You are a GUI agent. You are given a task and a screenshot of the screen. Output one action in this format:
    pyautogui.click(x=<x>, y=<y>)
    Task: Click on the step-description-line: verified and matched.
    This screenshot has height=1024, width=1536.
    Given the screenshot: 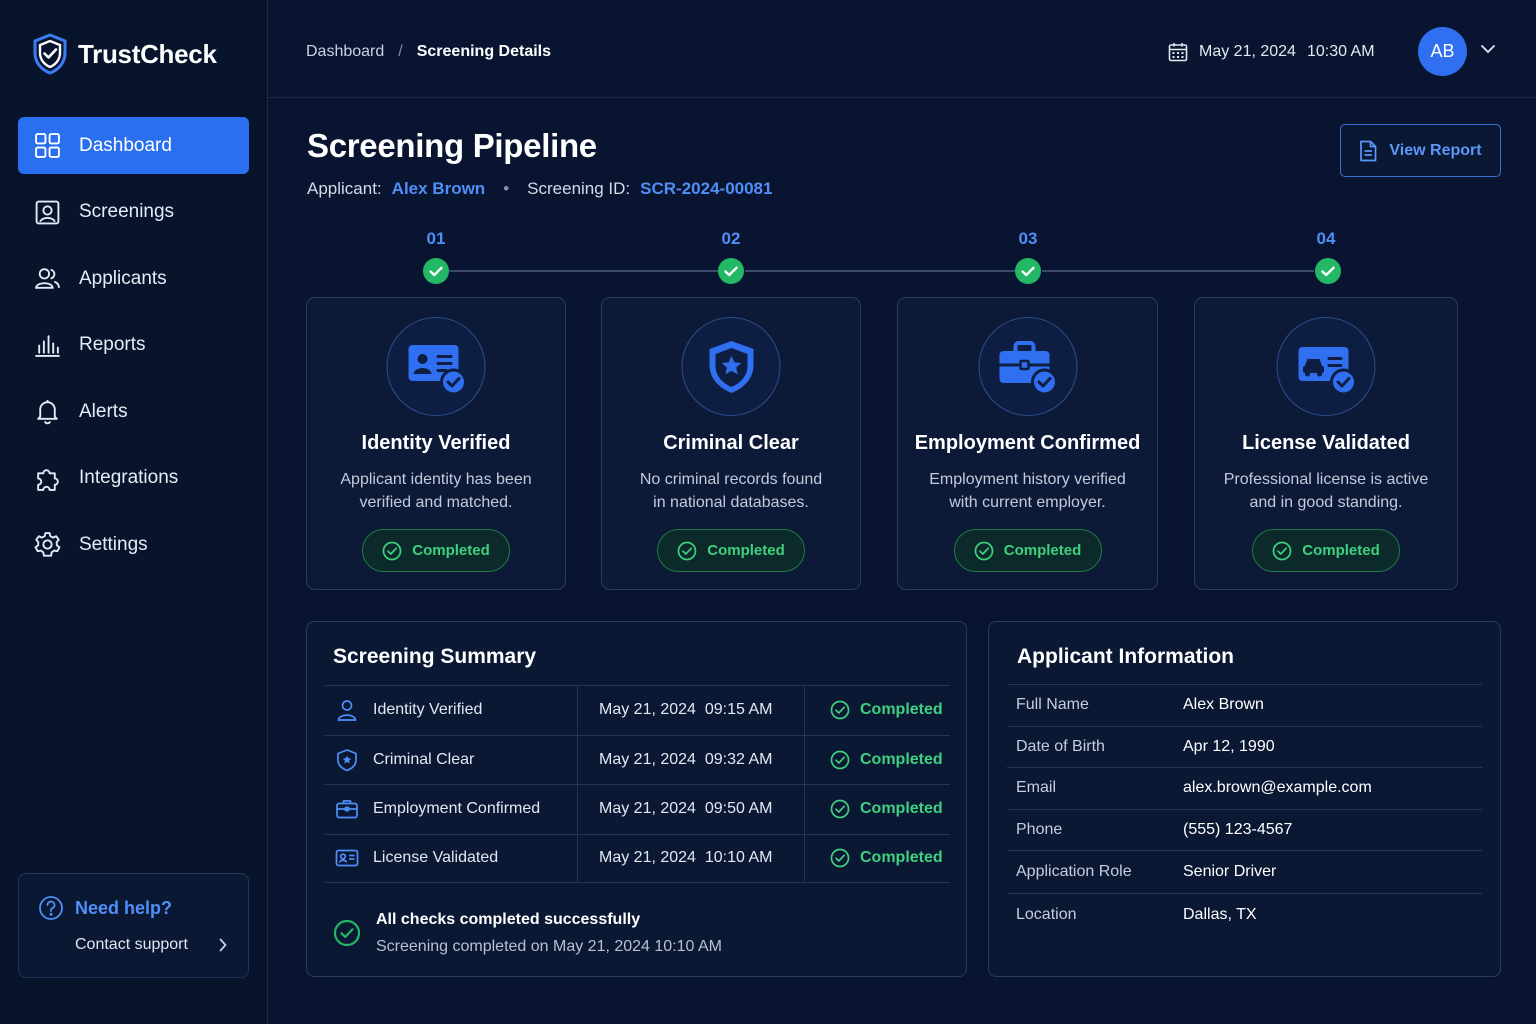 What is the action you would take?
    pyautogui.click(x=436, y=502)
    